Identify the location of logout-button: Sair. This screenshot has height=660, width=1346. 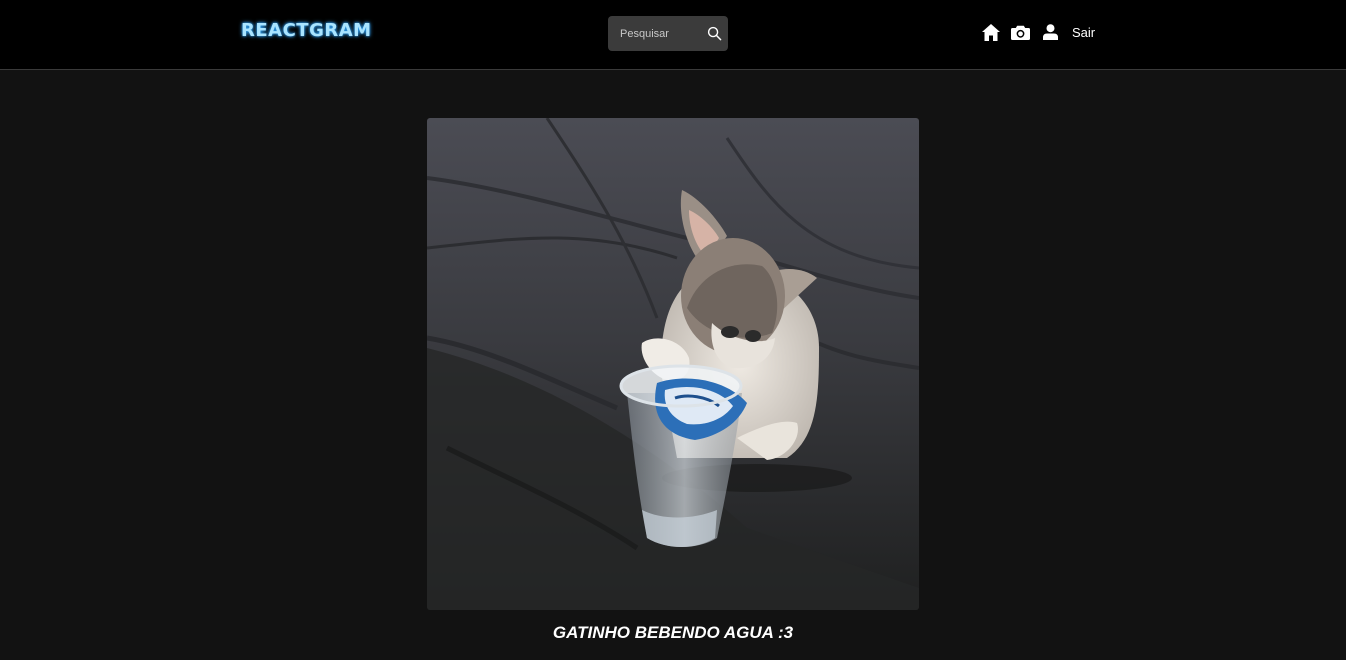
(1083, 32).